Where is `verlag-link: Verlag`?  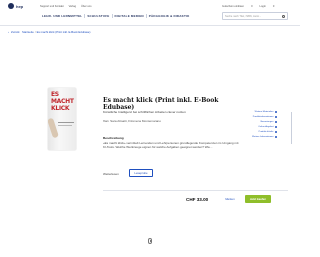 verlag-link: Verlag is located at coordinates (72, 6).